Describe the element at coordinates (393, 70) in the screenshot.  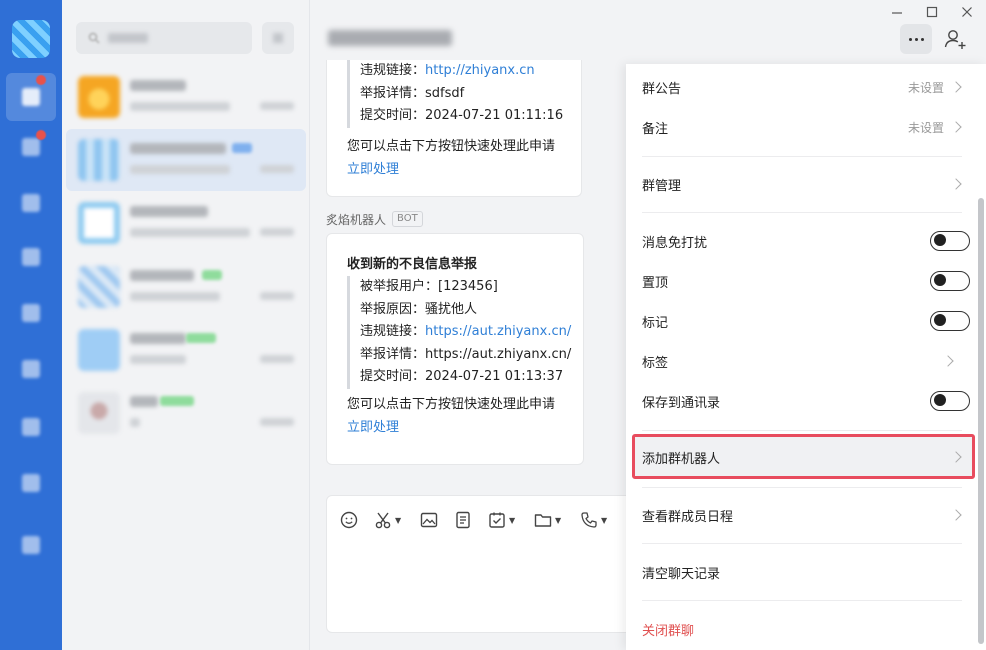
I see `report-row-label: 违规链接：` at that location.